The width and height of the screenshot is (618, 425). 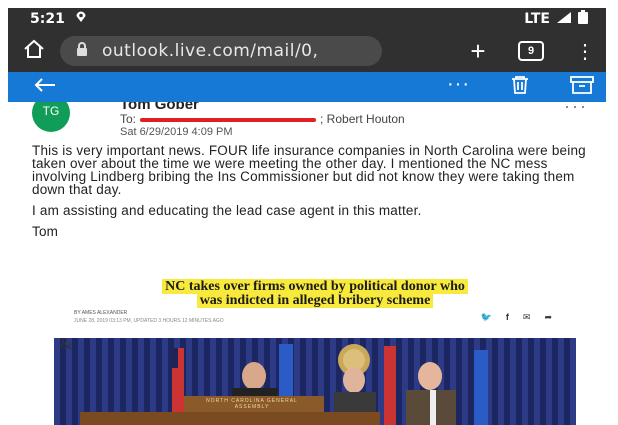 What do you see at coordinates (44, 84) in the screenshot?
I see `back-arrow-icon` at bounding box center [44, 84].